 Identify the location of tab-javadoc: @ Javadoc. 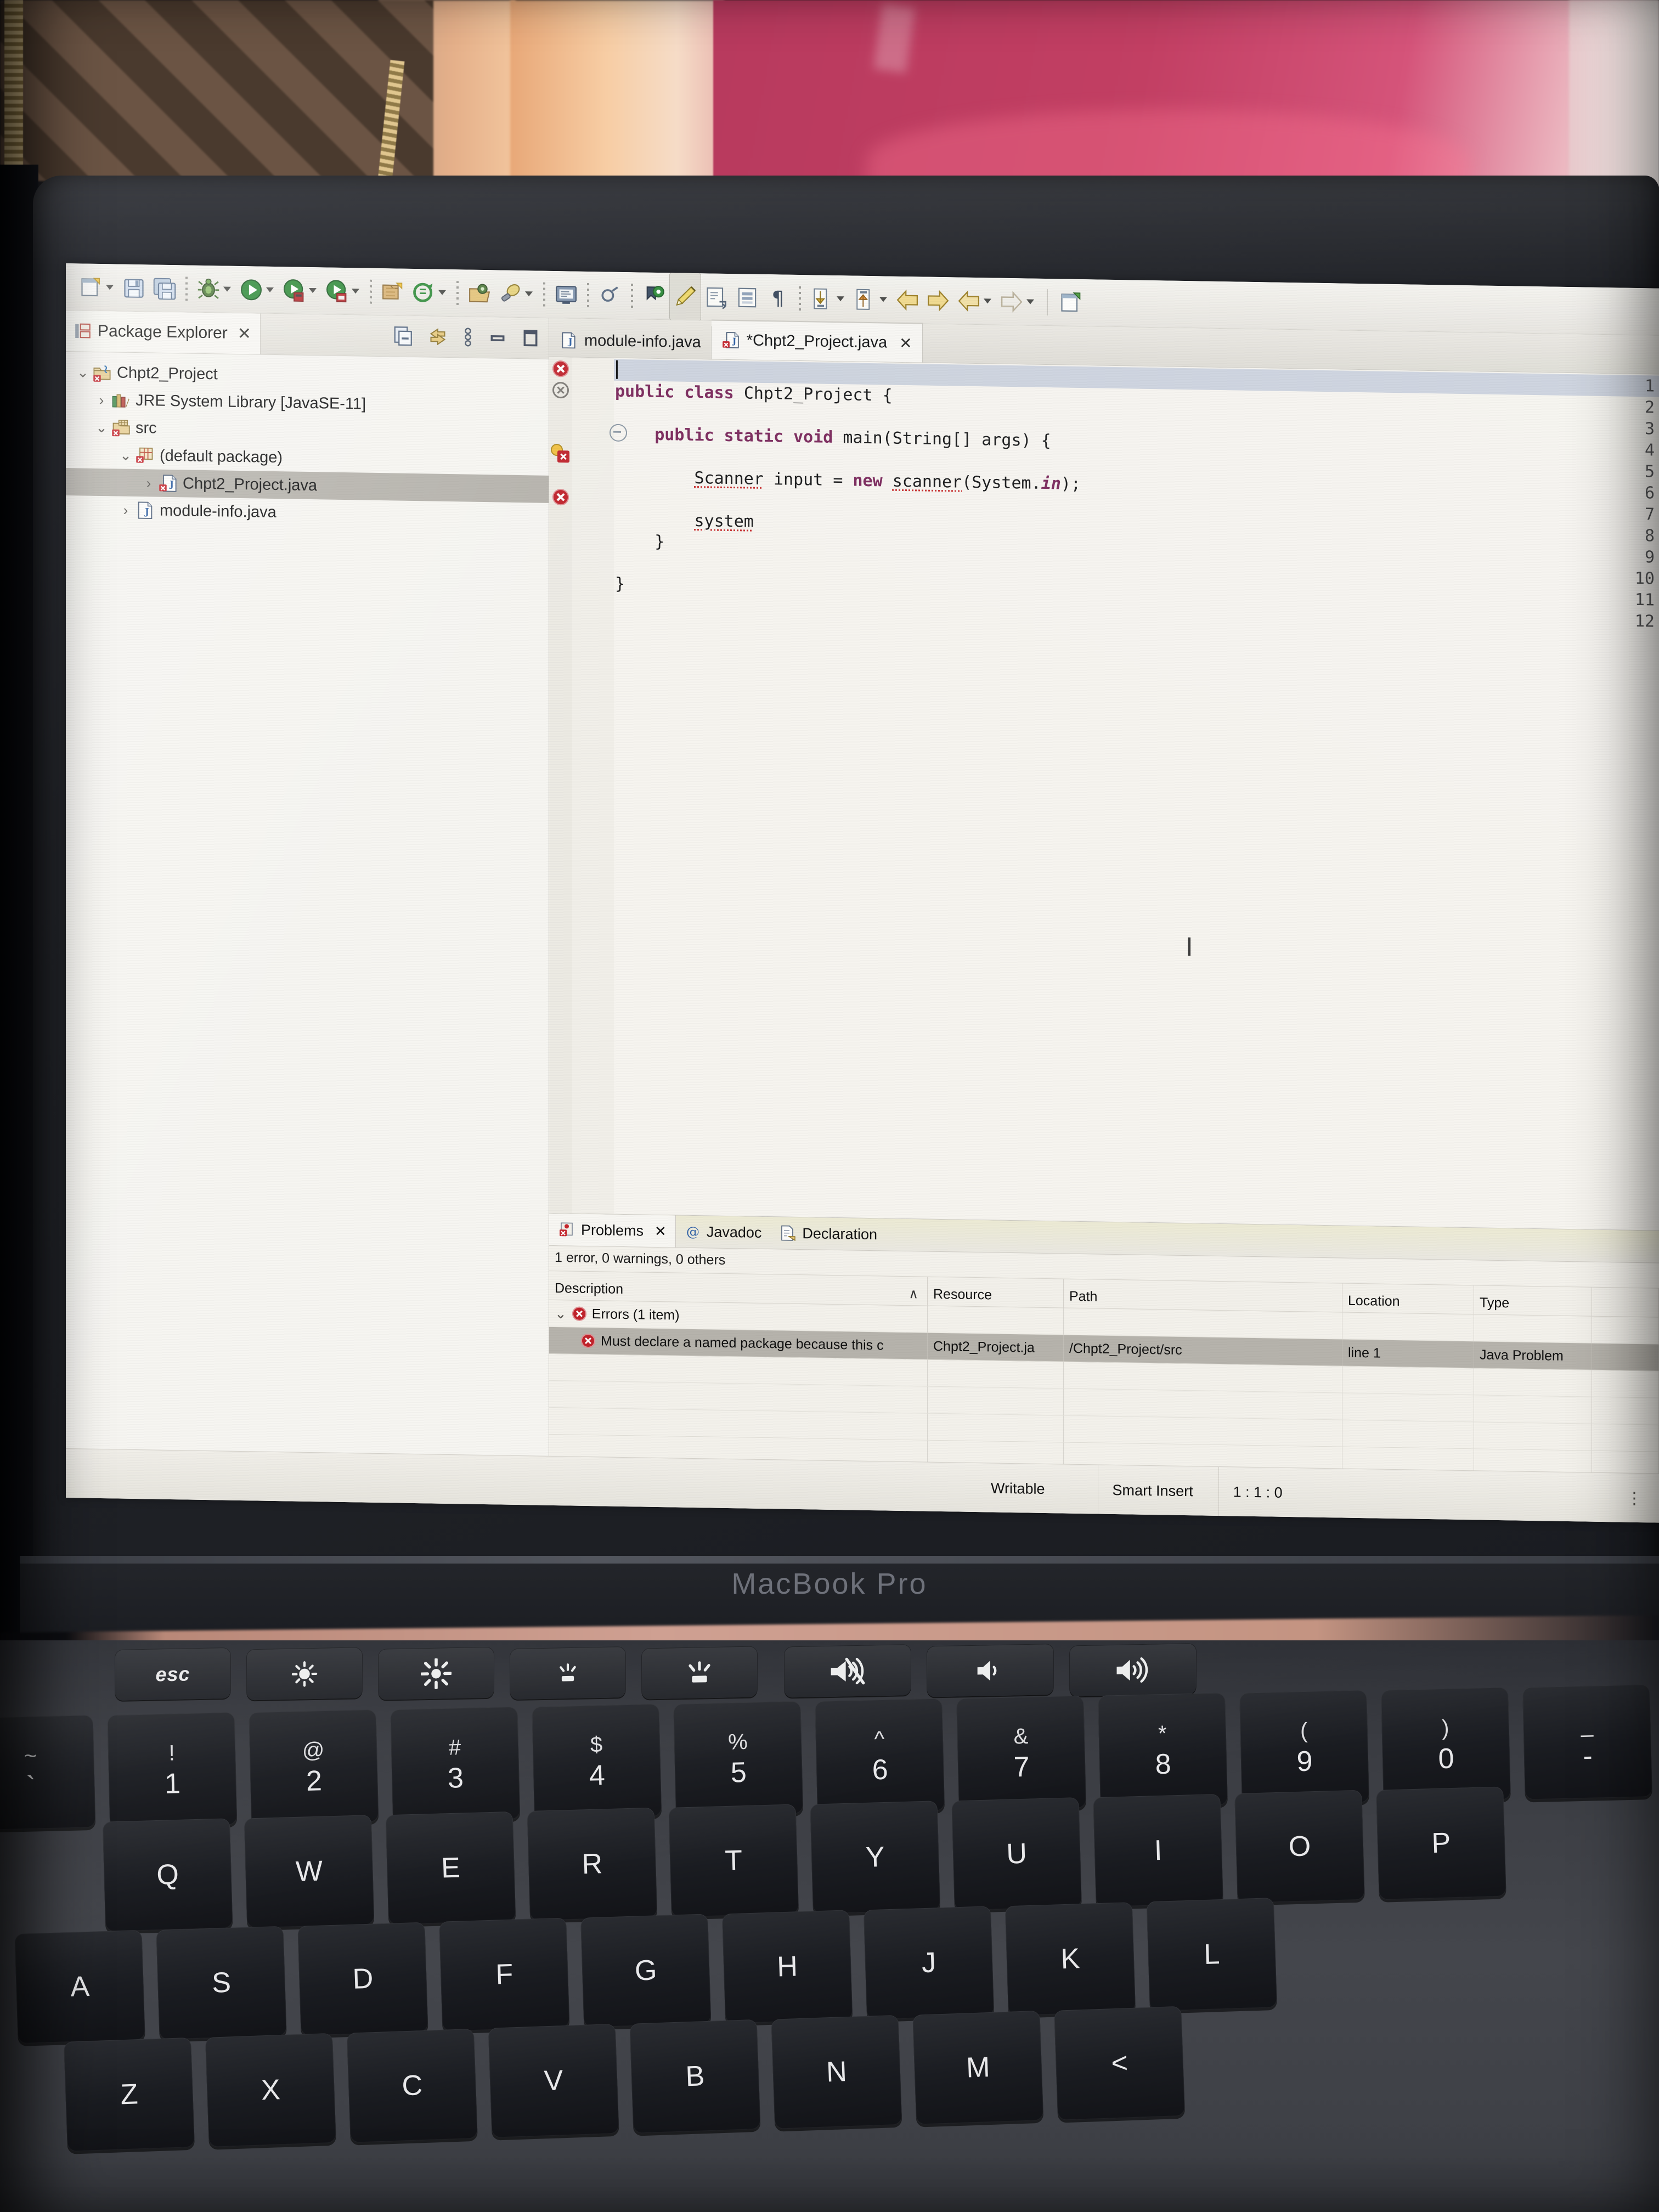
(723, 1232).